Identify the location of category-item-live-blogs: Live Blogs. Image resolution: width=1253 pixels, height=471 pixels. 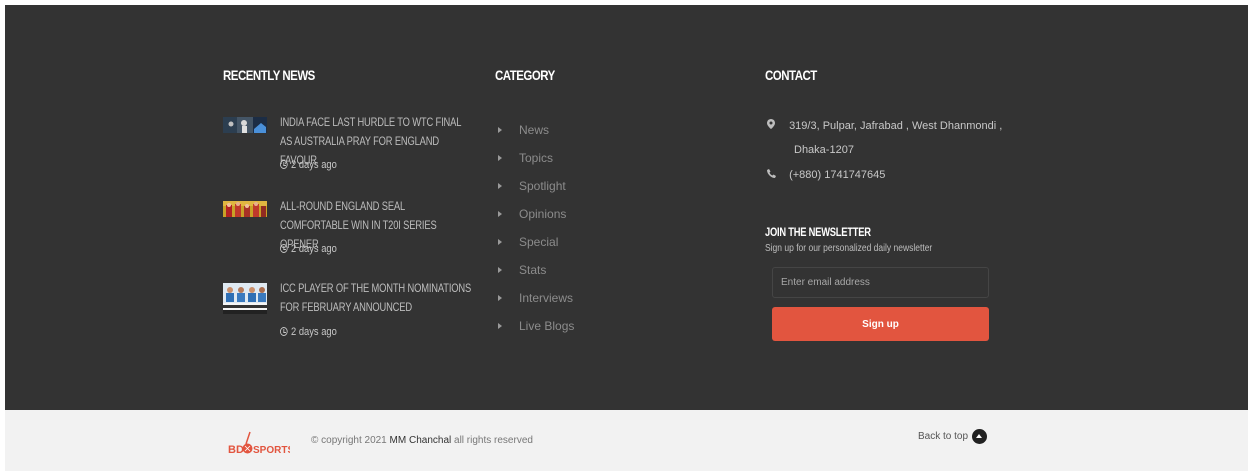
(534, 326).